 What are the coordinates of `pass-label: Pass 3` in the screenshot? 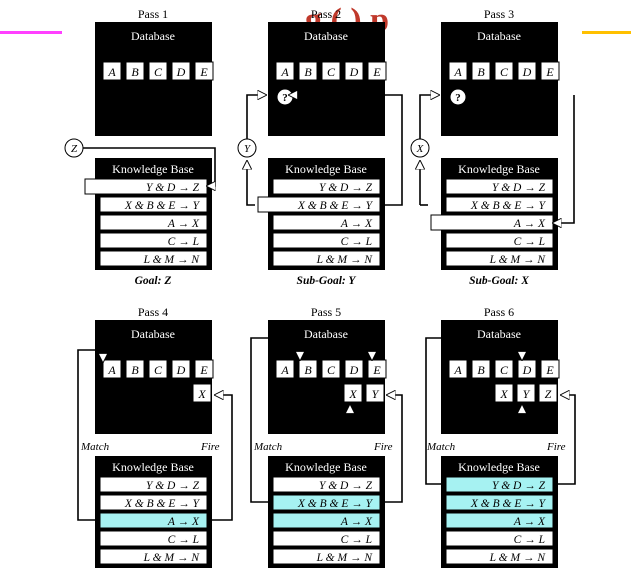 It's located at (499, 14).